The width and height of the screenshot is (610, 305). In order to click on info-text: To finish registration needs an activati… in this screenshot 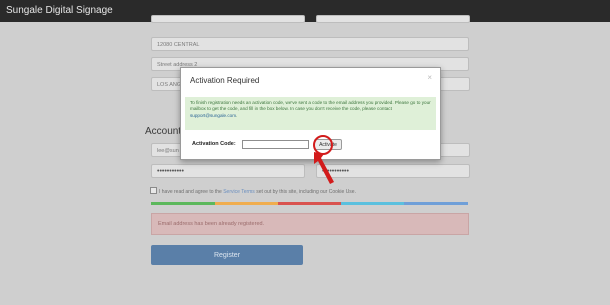, I will do `click(310, 106)`.